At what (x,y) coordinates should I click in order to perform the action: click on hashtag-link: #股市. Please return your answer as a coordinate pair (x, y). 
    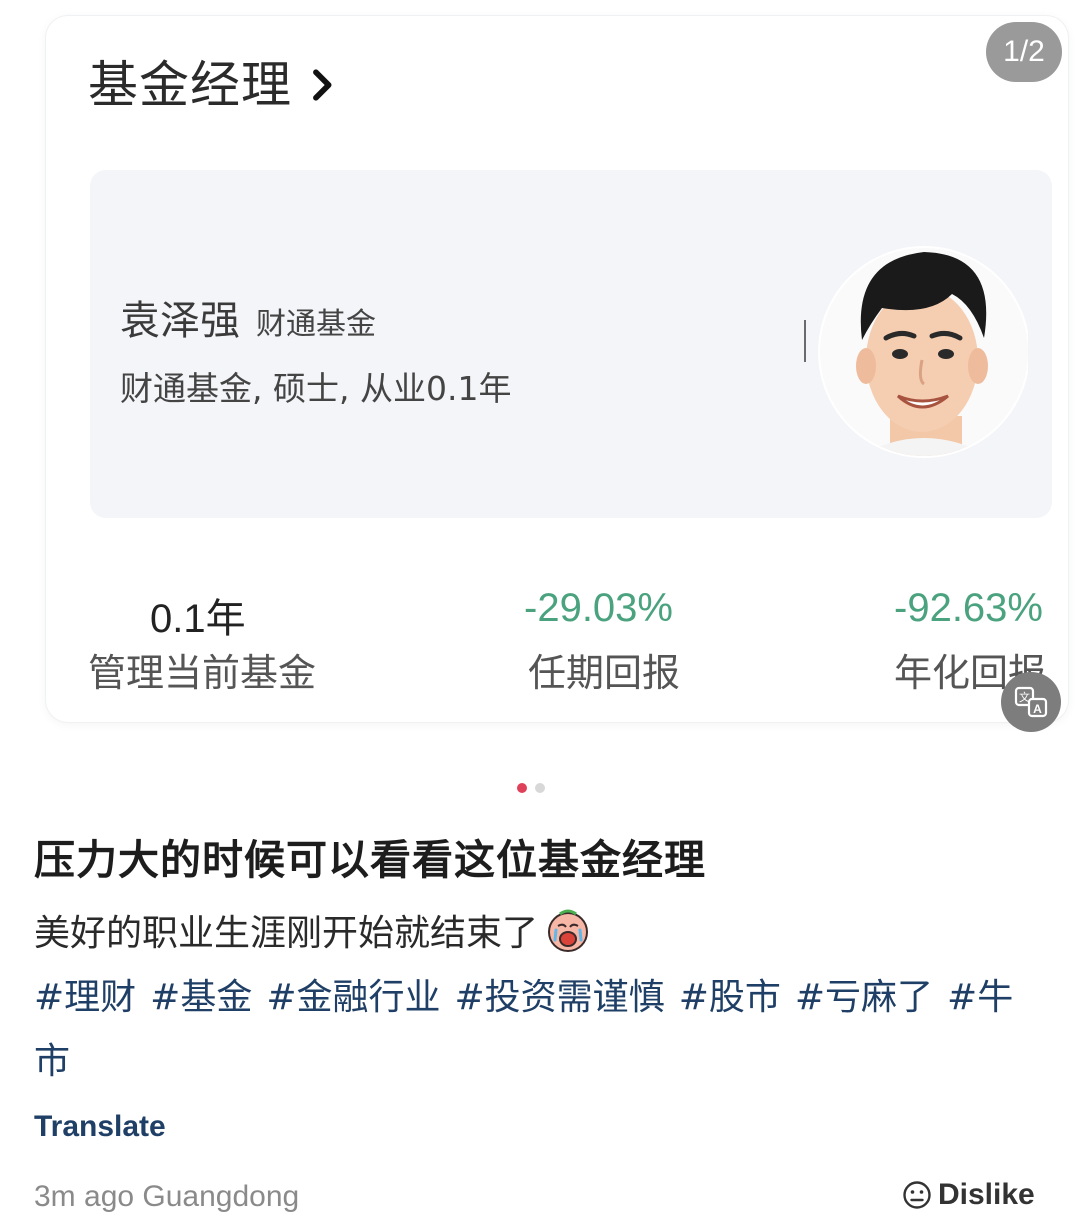
    Looking at the image, I should click on (730, 997).